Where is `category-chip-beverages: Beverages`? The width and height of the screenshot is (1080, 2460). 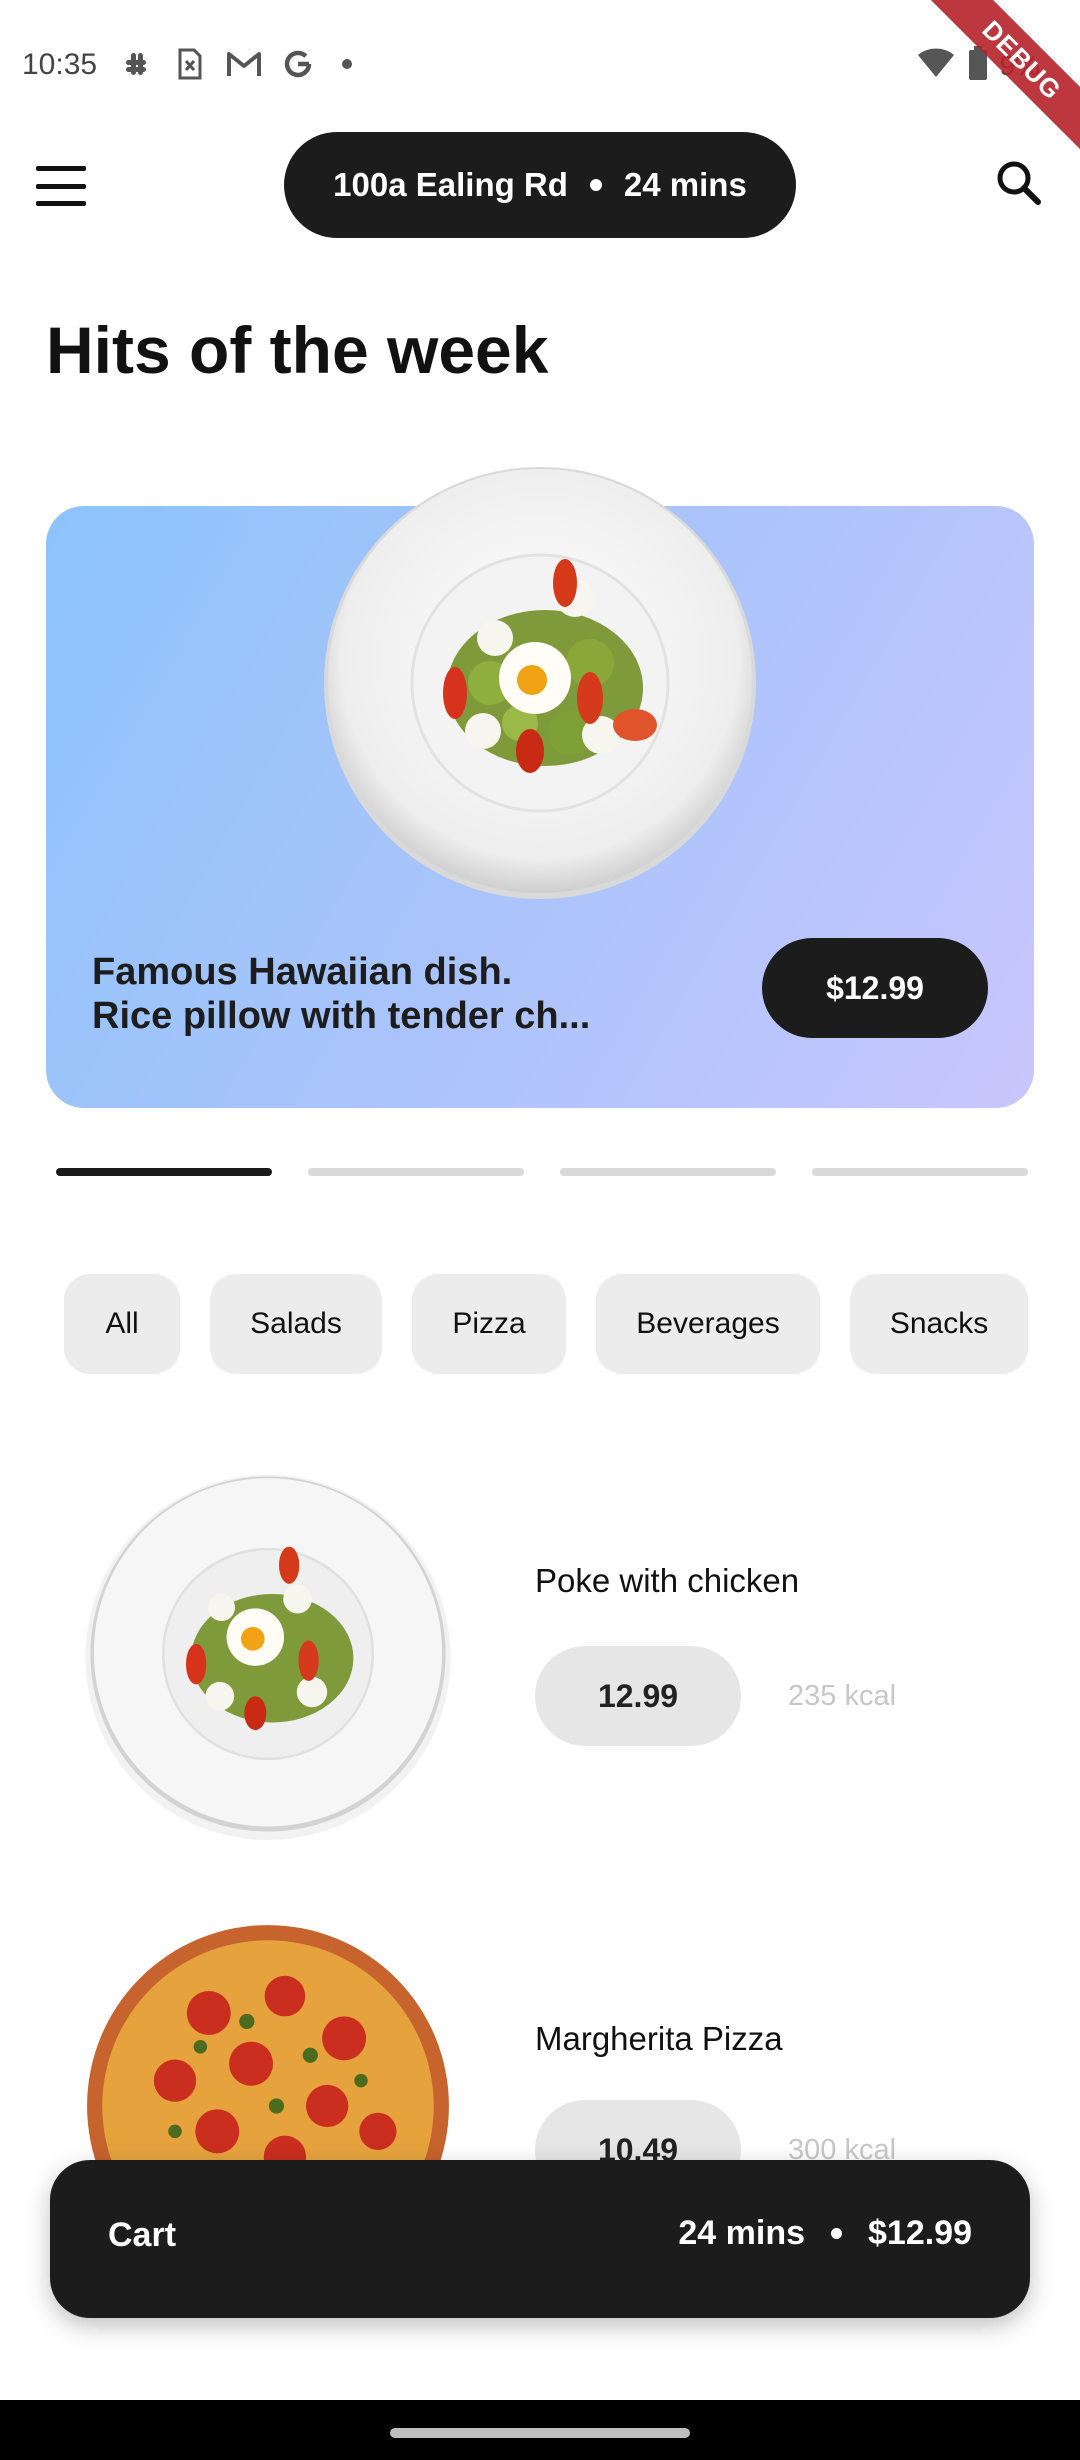 category-chip-beverages: Beverages is located at coordinates (708, 1324).